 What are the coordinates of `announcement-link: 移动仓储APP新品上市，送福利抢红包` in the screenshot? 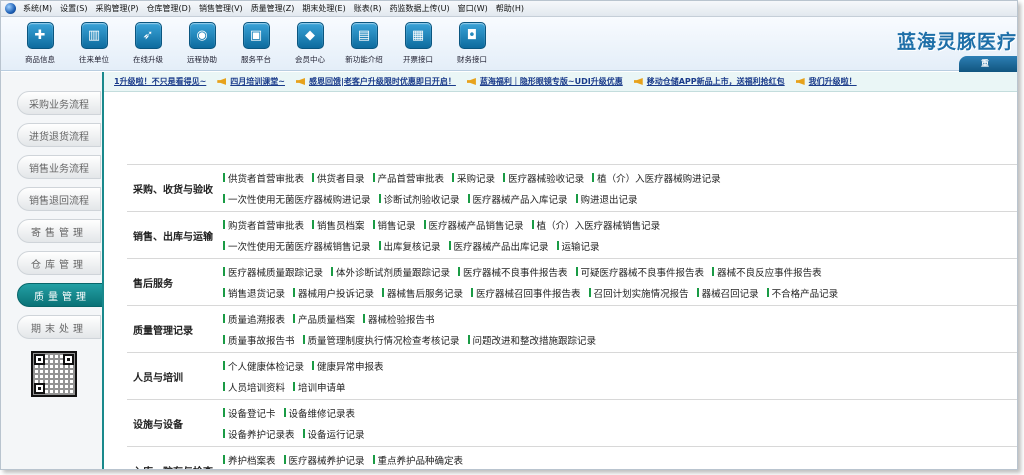 It's located at (709, 81).